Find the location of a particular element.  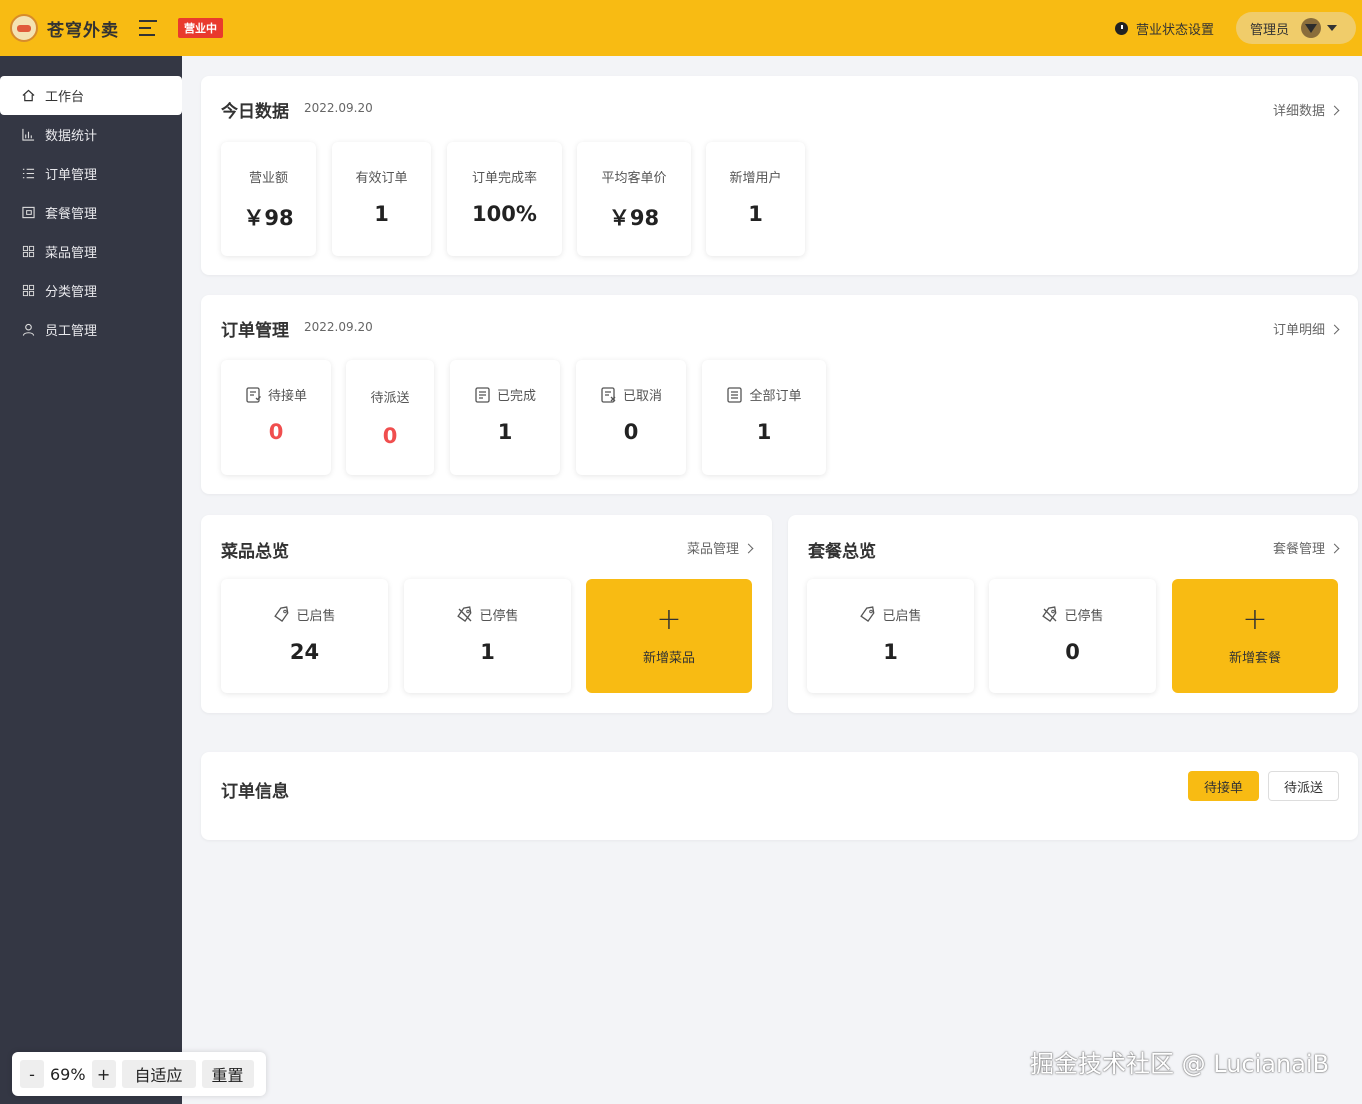

add-dish-button: + 新增菜品 is located at coordinates (669, 636).